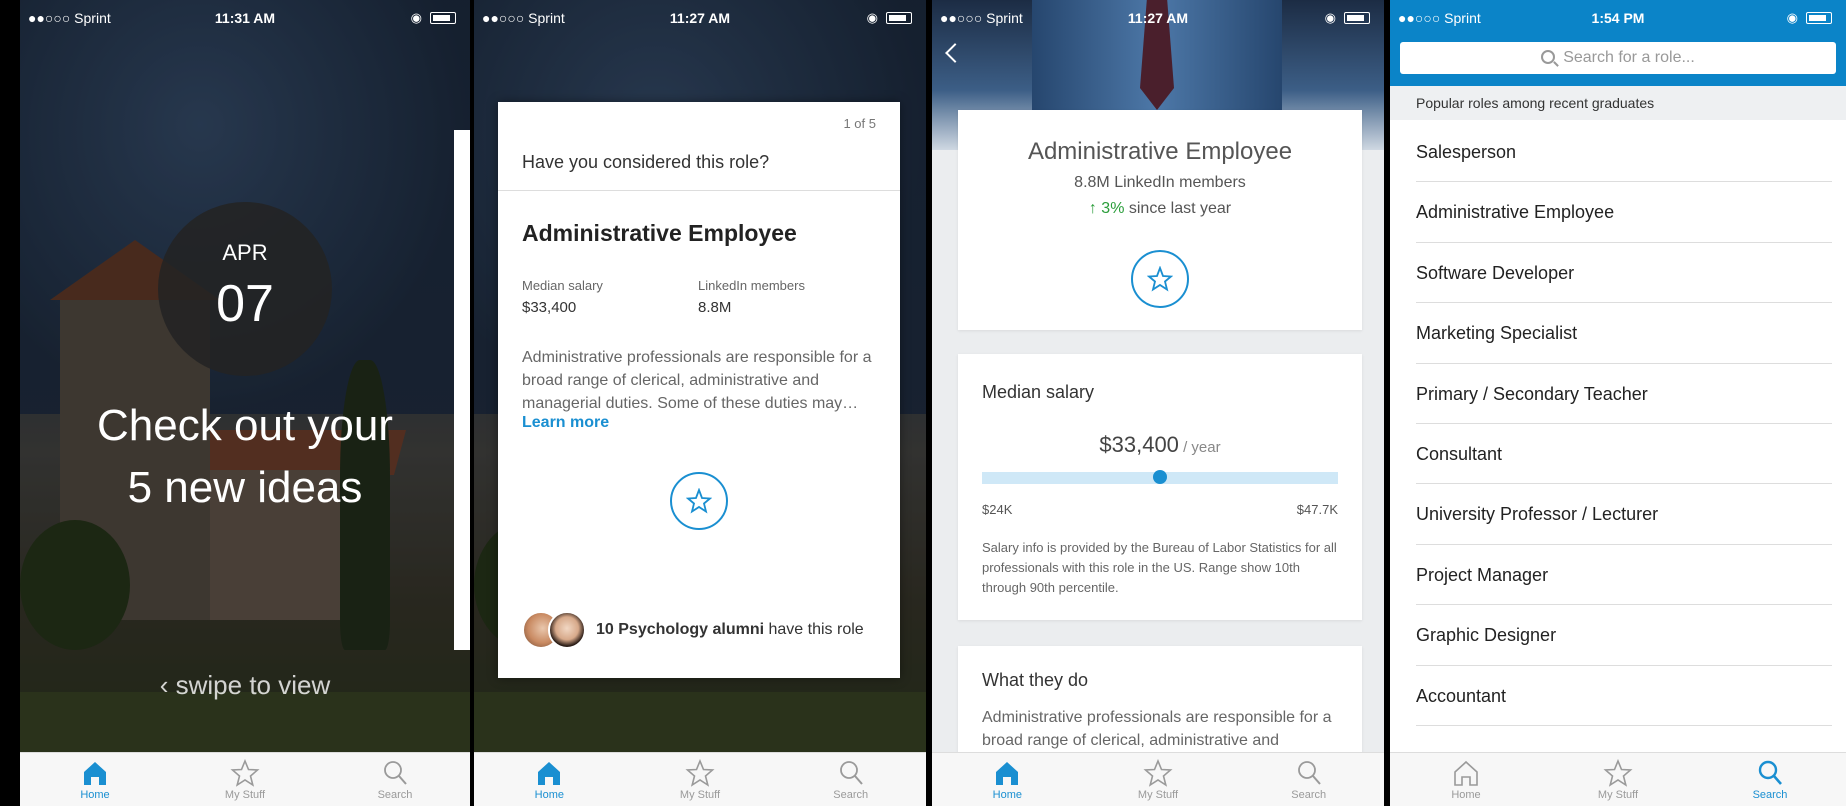  Describe the element at coordinates (1624, 454) in the screenshot. I see `list-item: Consultant` at that location.